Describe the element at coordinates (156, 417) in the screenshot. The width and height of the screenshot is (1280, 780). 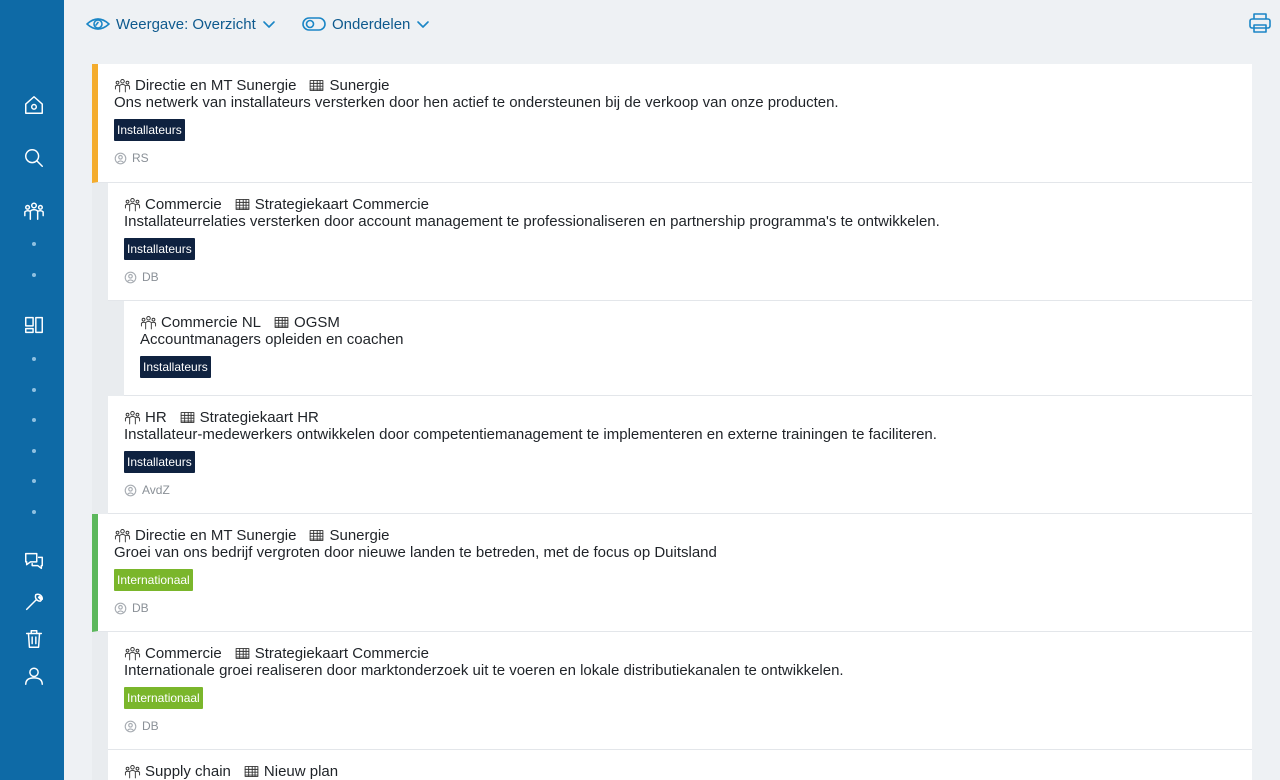
I see `goal-team: HR` at that location.